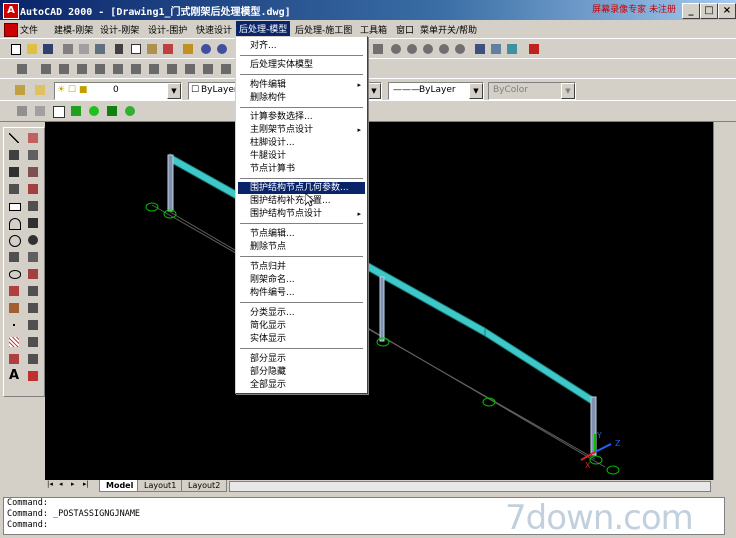 This screenshot has width=736, height=538. What do you see at coordinates (32, 49) in the screenshot?
I see `open-icon` at bounding box center [32, 49].